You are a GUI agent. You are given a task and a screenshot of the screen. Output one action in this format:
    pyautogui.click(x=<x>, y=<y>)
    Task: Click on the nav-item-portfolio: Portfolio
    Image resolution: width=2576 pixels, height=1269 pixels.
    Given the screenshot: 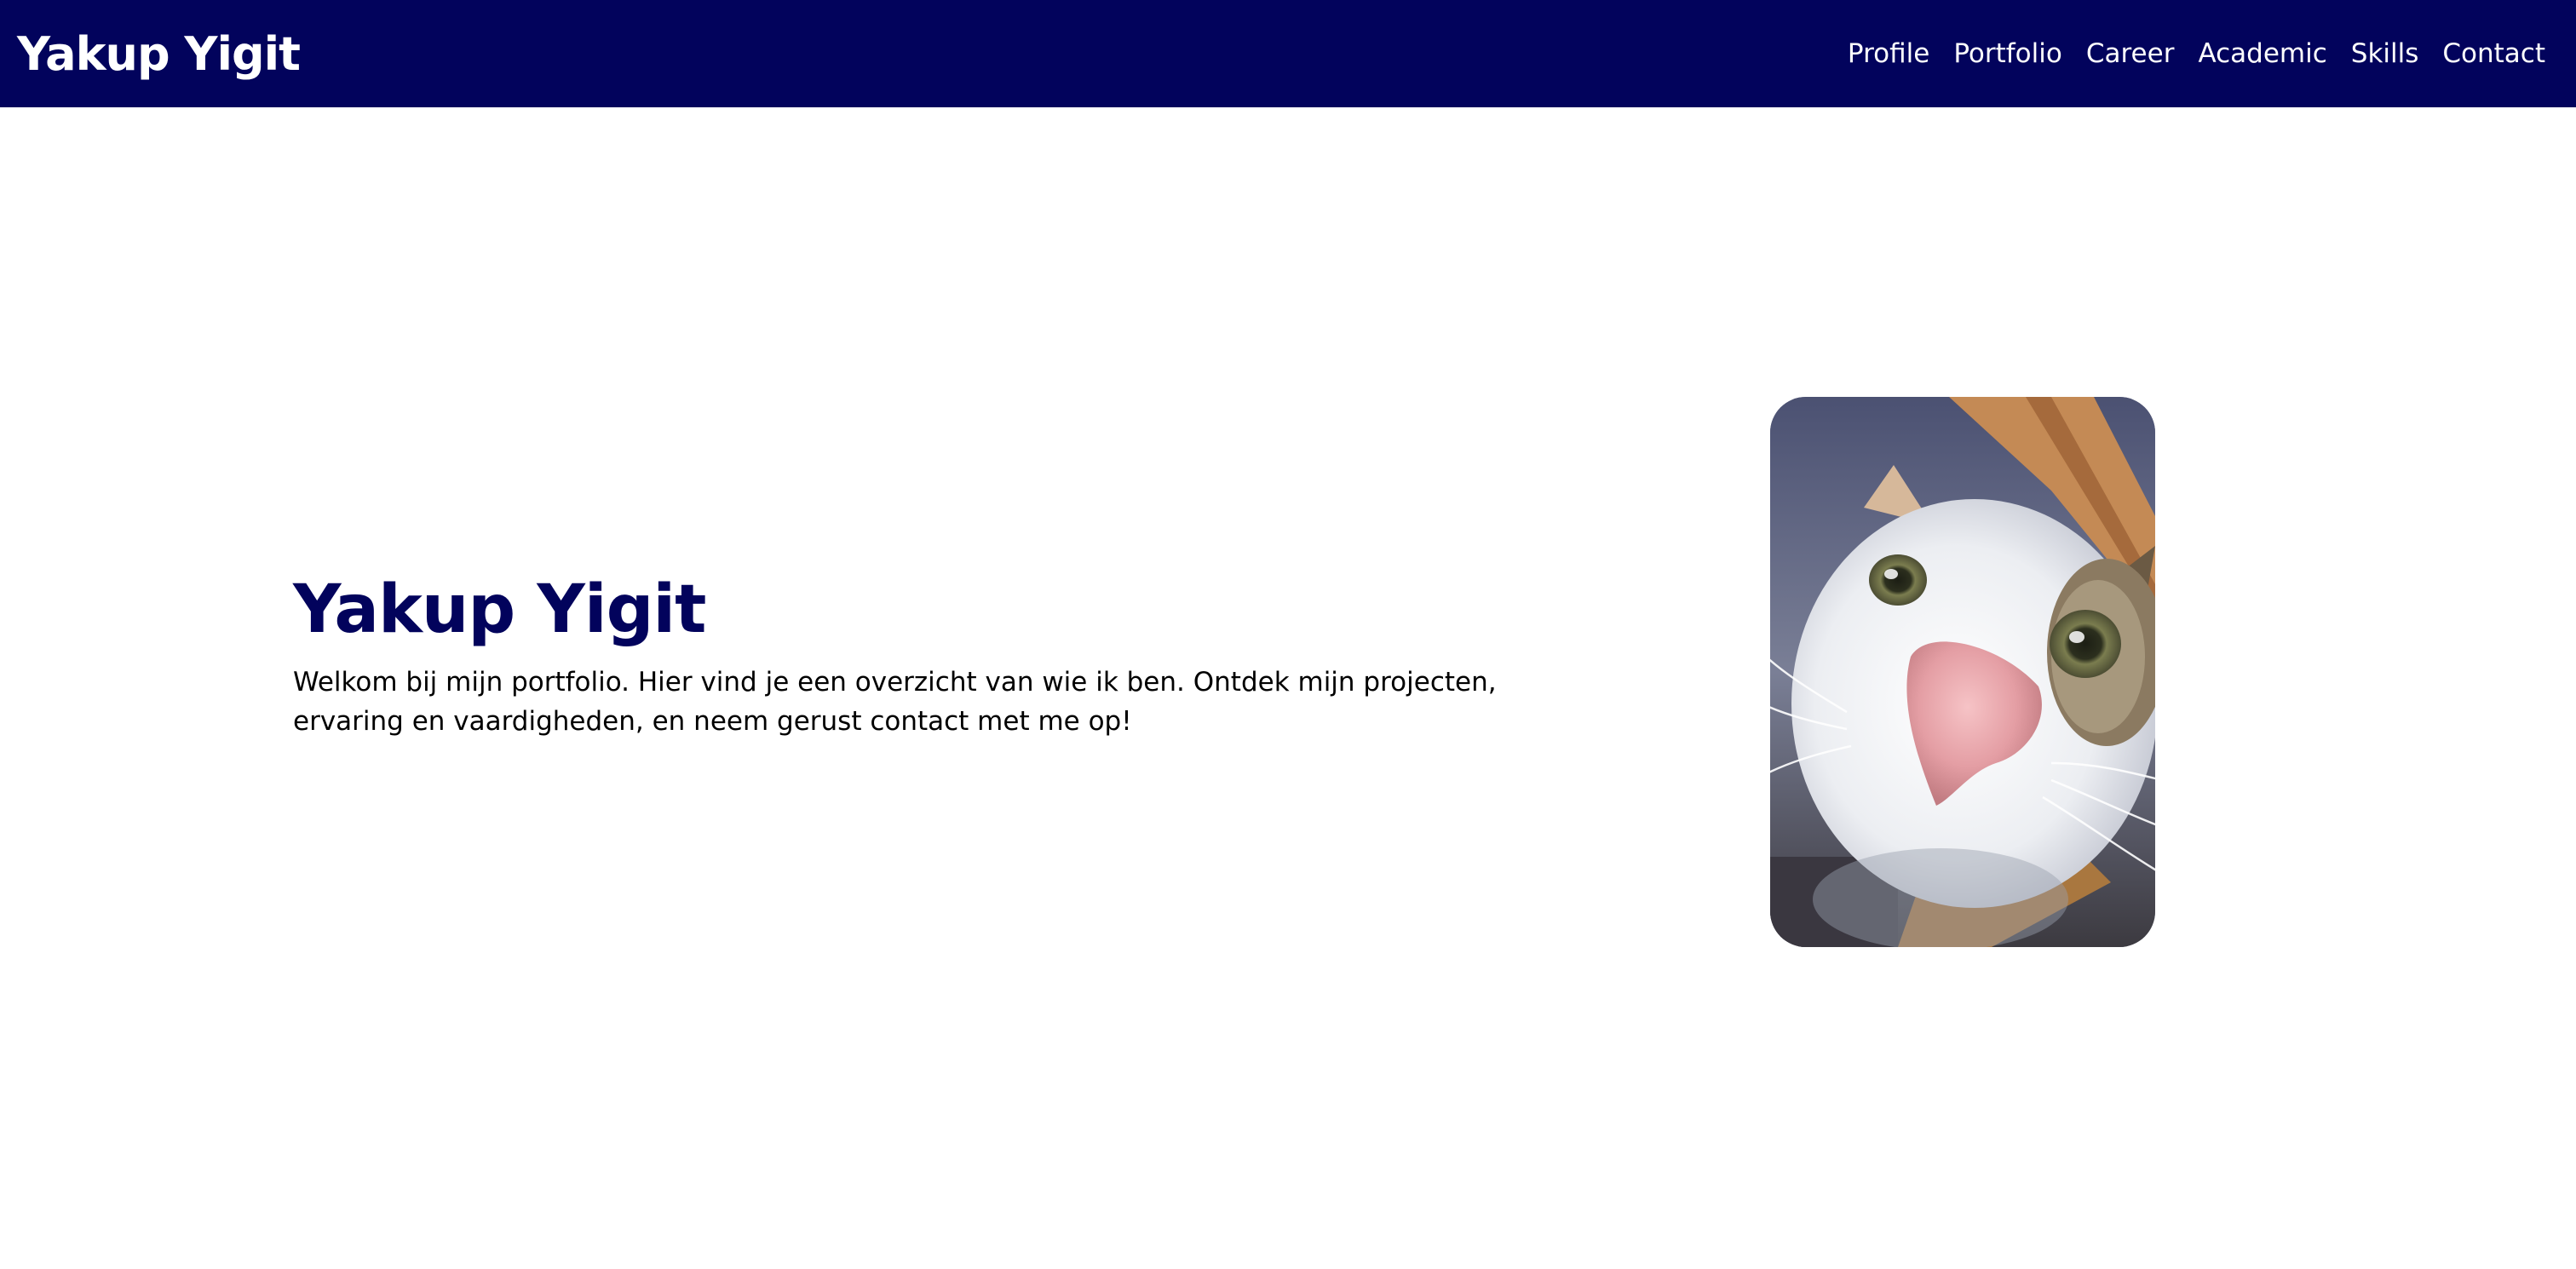 What is the action you would take?
    pyautogui.click(x=2008, y=53)
    